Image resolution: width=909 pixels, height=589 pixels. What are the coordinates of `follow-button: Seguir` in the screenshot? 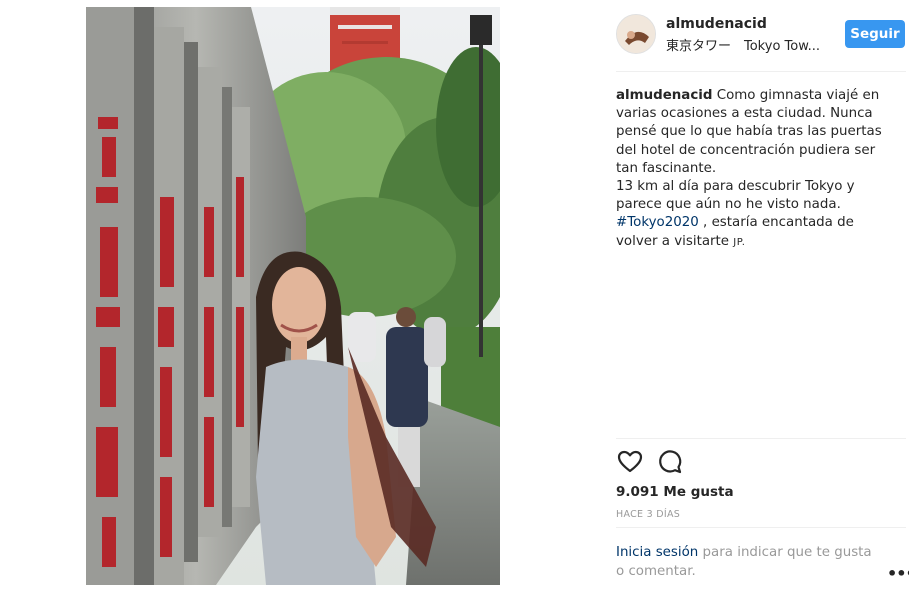 It's located at (875, 34).